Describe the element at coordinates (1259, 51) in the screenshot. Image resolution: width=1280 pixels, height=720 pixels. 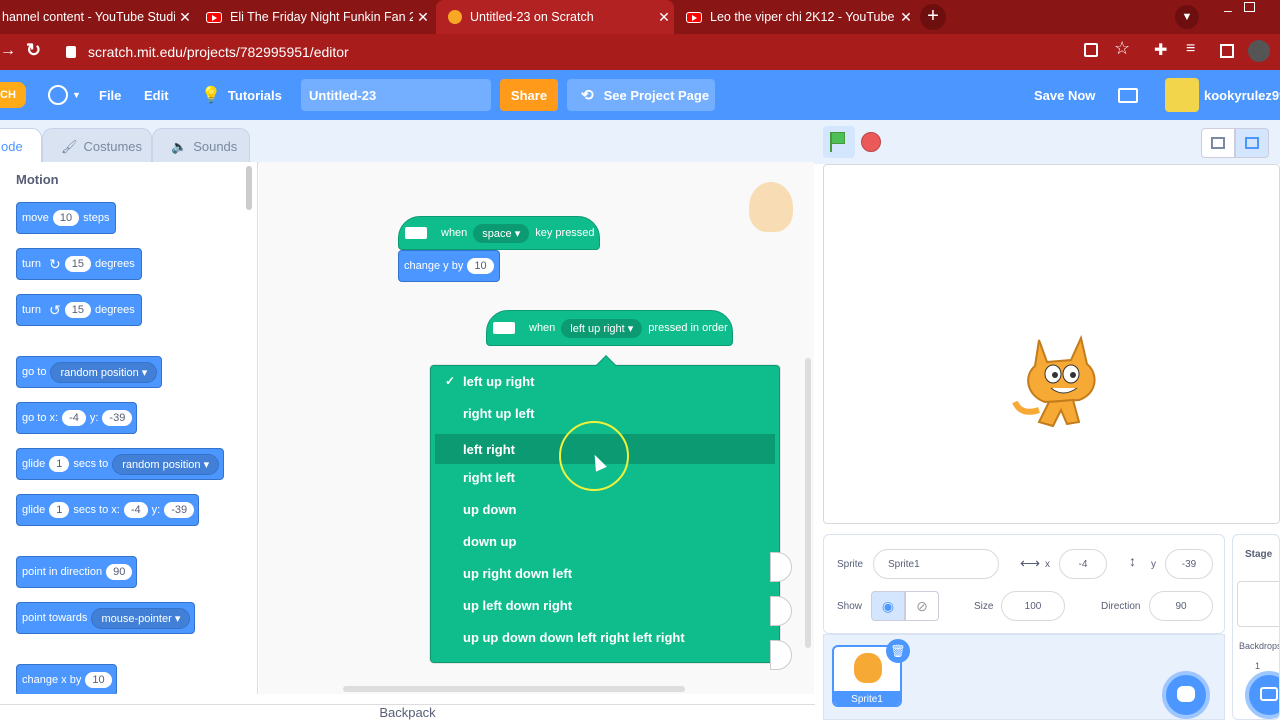
I see `profile-avatar` at that location.